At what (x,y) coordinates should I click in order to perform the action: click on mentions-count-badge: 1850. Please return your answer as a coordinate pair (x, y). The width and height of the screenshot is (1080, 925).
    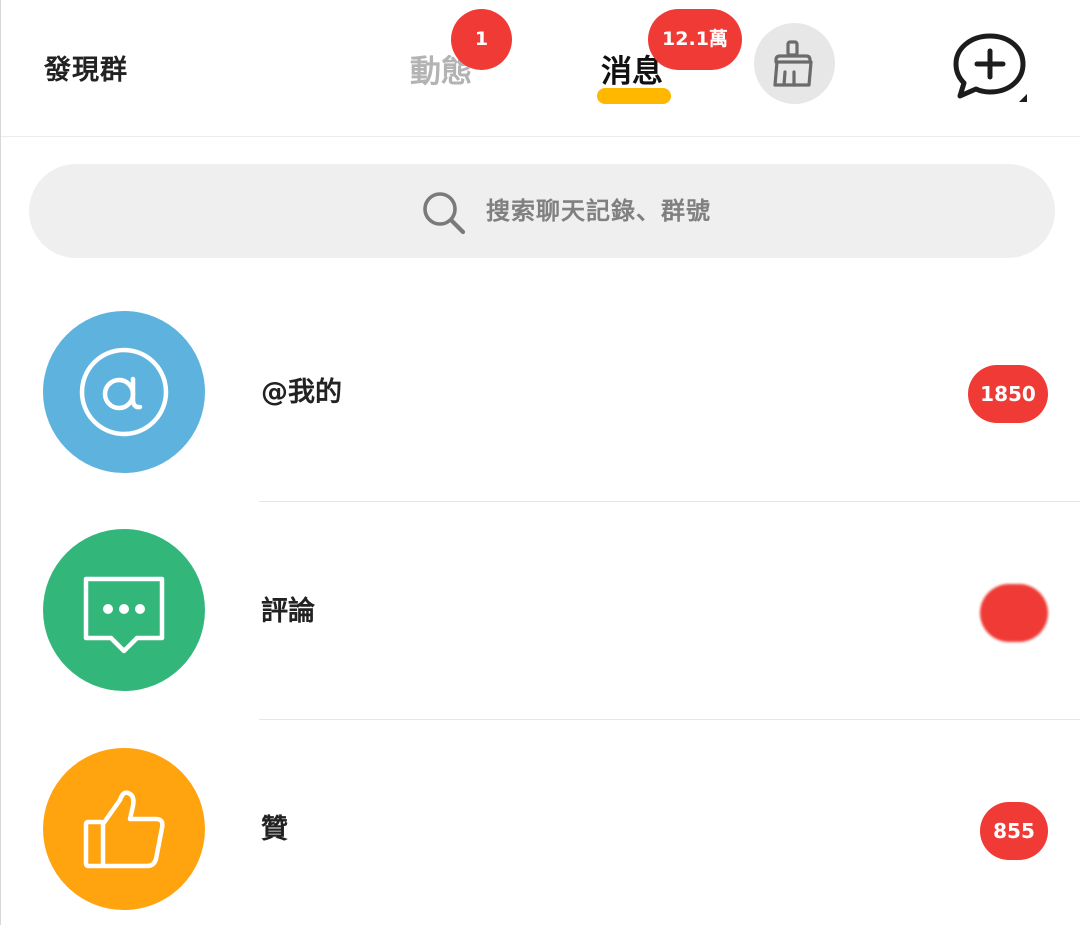
    Looking at the image, I should click on (1008, 394).